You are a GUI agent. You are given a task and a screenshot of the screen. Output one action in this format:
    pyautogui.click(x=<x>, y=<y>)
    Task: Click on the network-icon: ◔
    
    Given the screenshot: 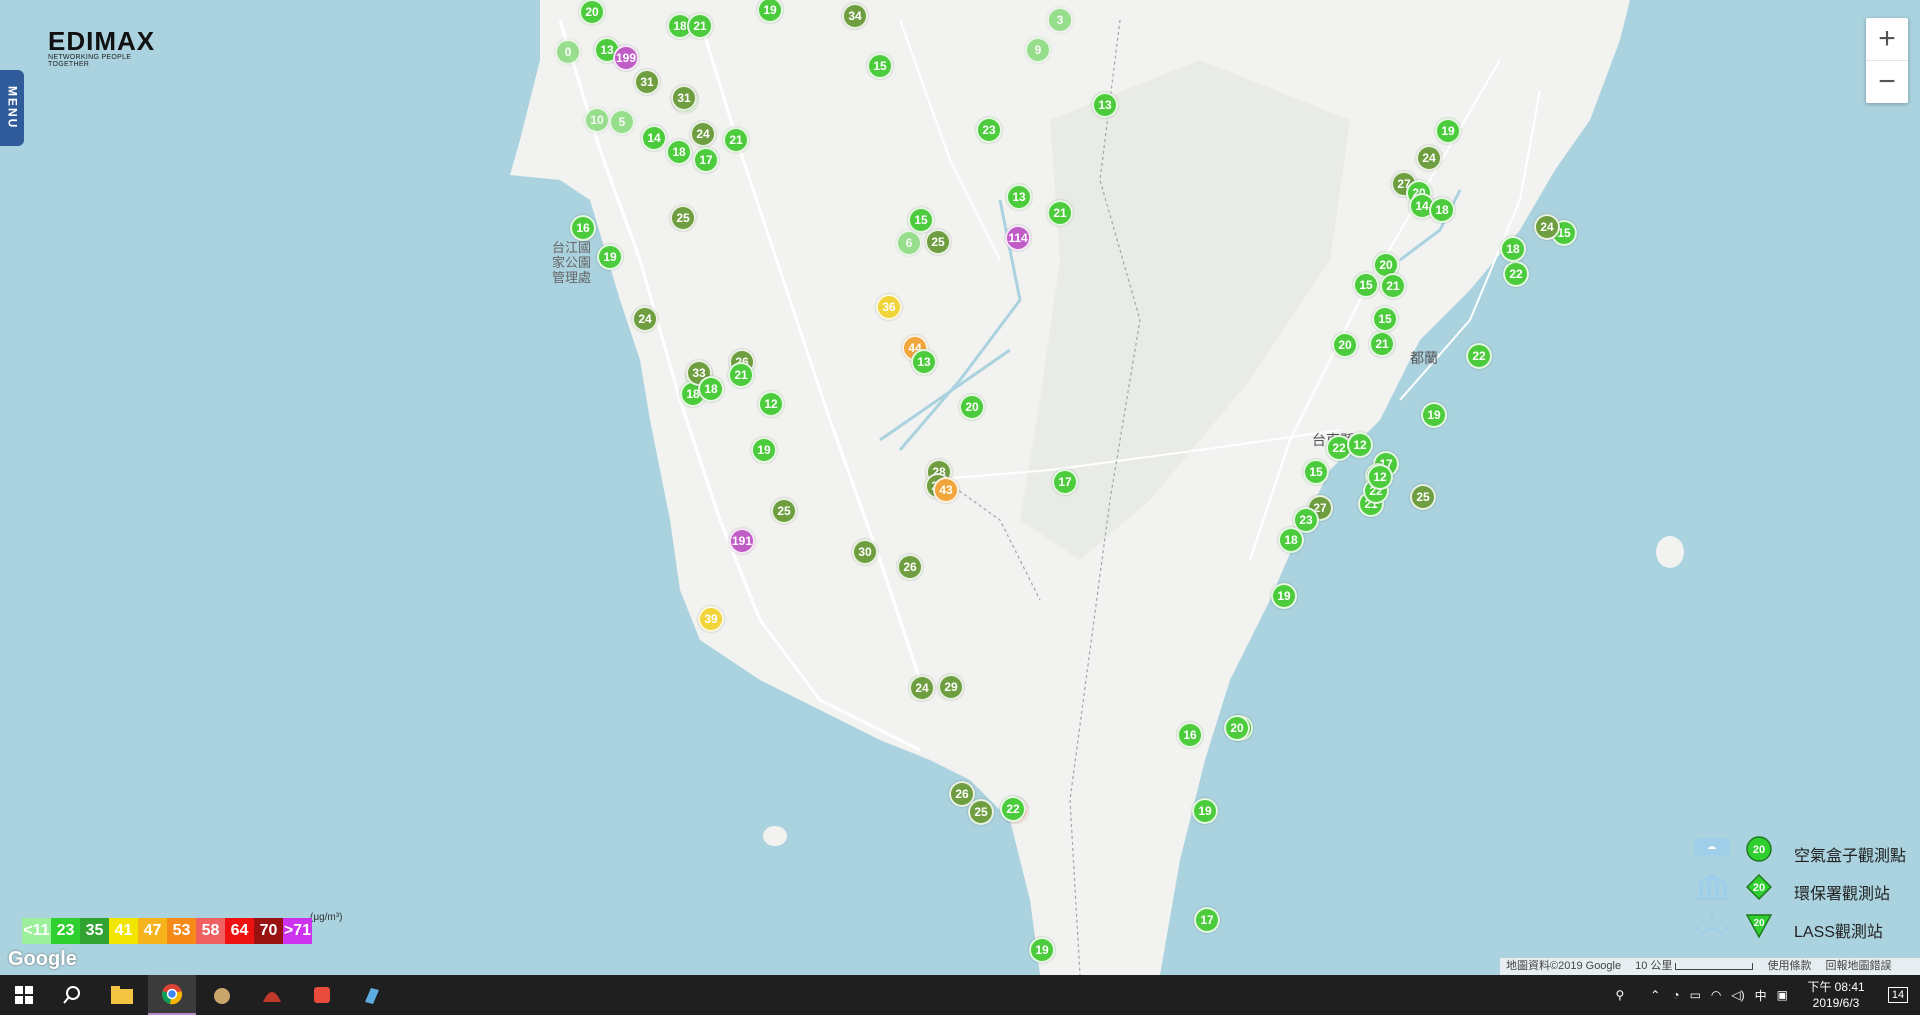 What is the action you would take?
    pyautogui.click(x=1675, y=995)
    